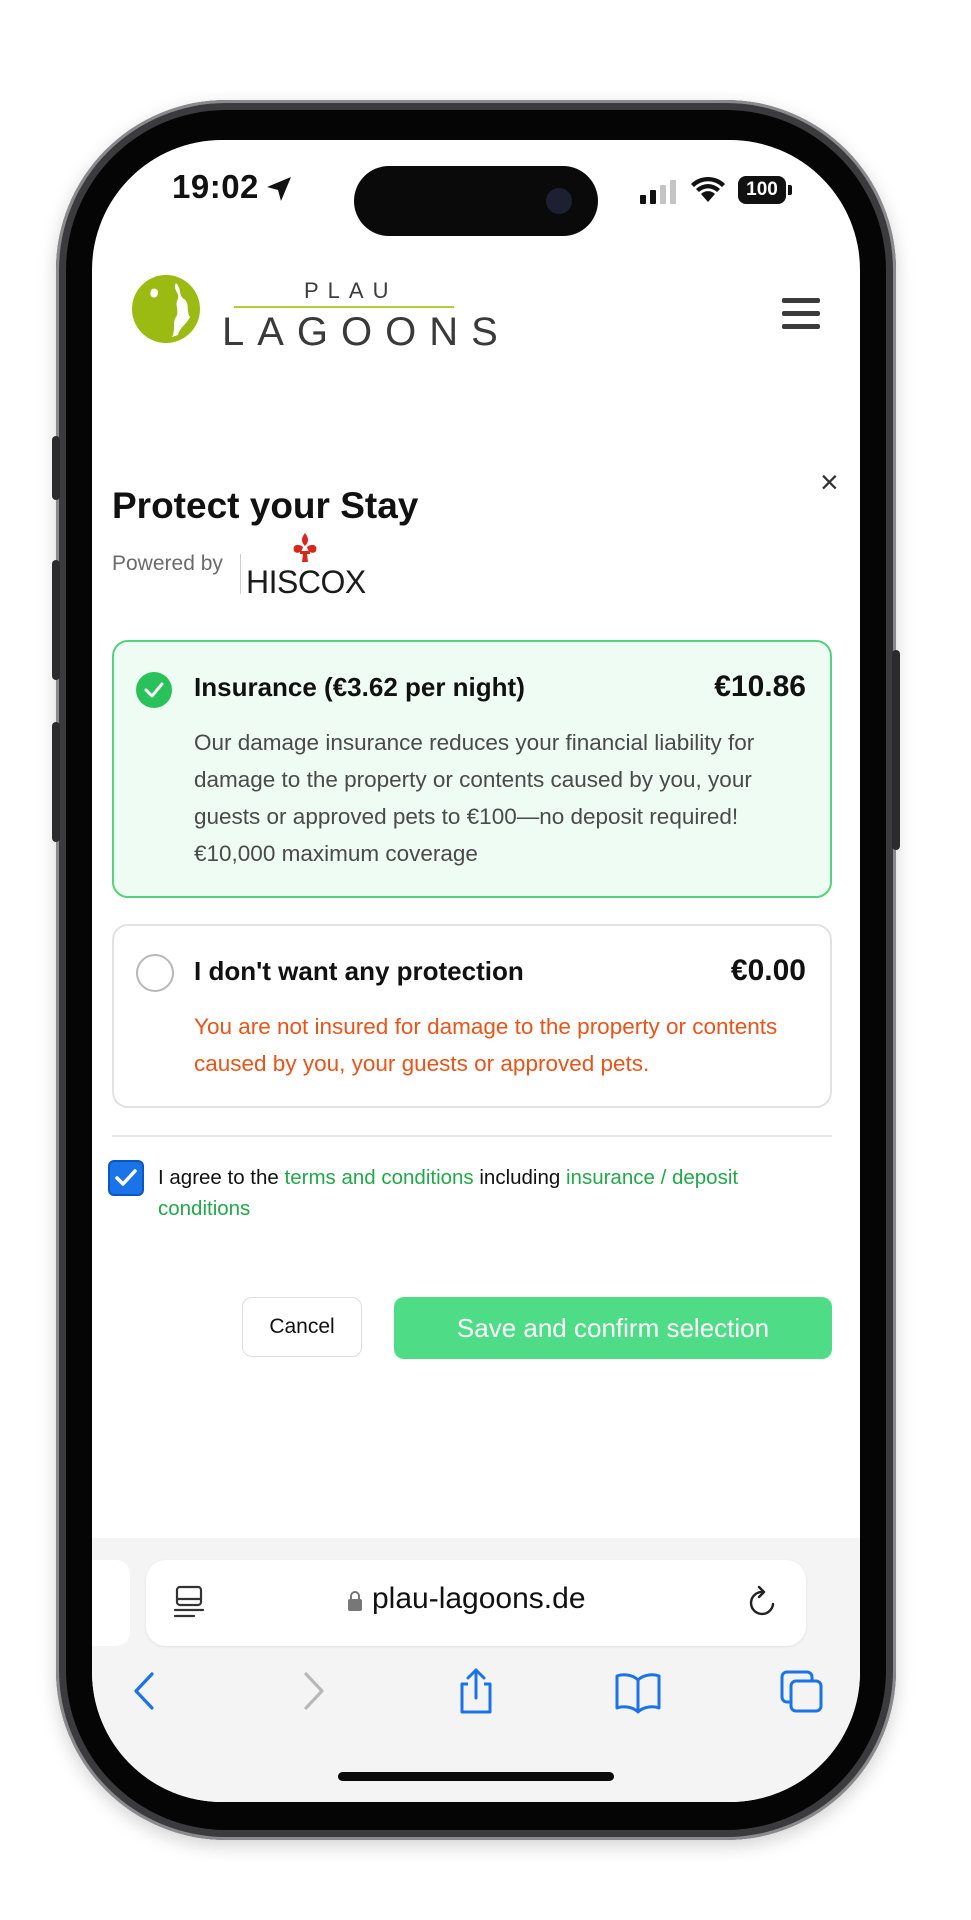 This screenshot has height=1920, width=971. What do you see at coordinates (802, 1691) in the screenshot?
I see `tabs-icon` at bounding box center [802, 1691].